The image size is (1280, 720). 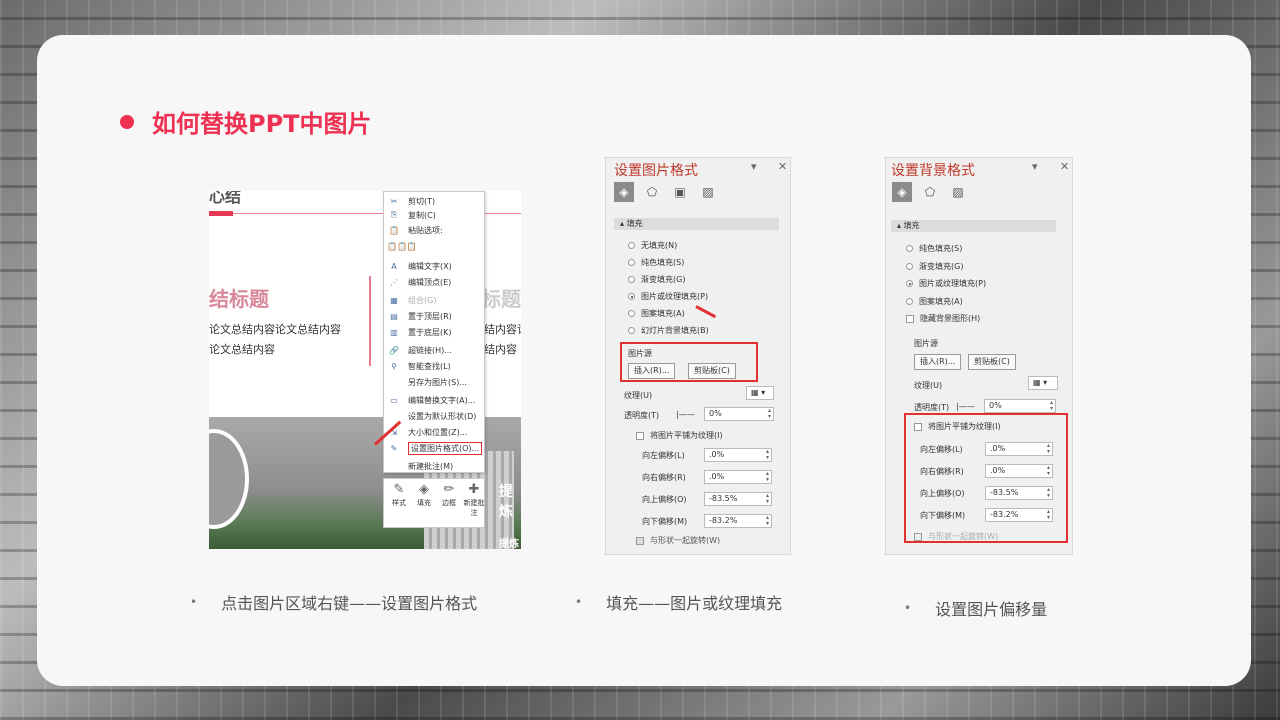 I want to click on transparency-label: 透明度(T), so click(x=642, y=415).